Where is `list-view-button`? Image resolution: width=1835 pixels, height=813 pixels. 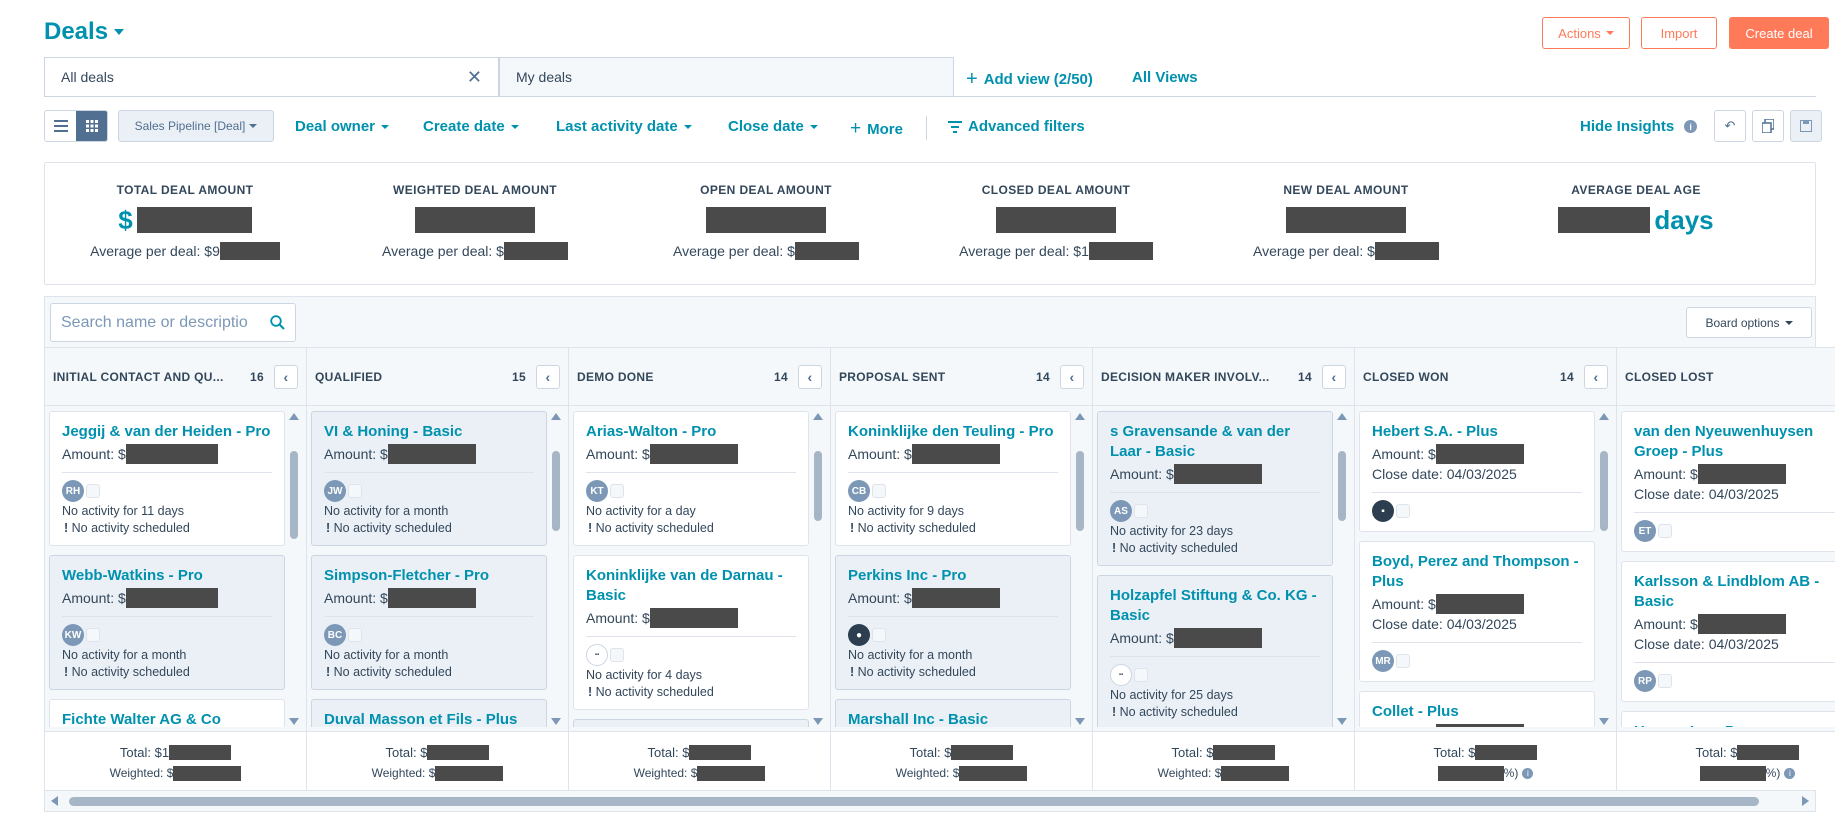
list-view-button is located at coordinates (60, 126).